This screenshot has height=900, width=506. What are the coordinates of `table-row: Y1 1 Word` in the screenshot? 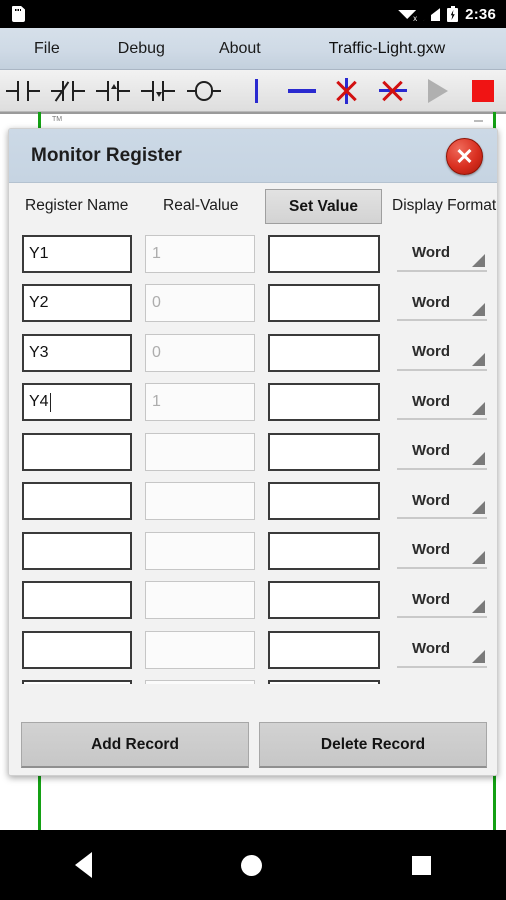 It's located at (253, 254).